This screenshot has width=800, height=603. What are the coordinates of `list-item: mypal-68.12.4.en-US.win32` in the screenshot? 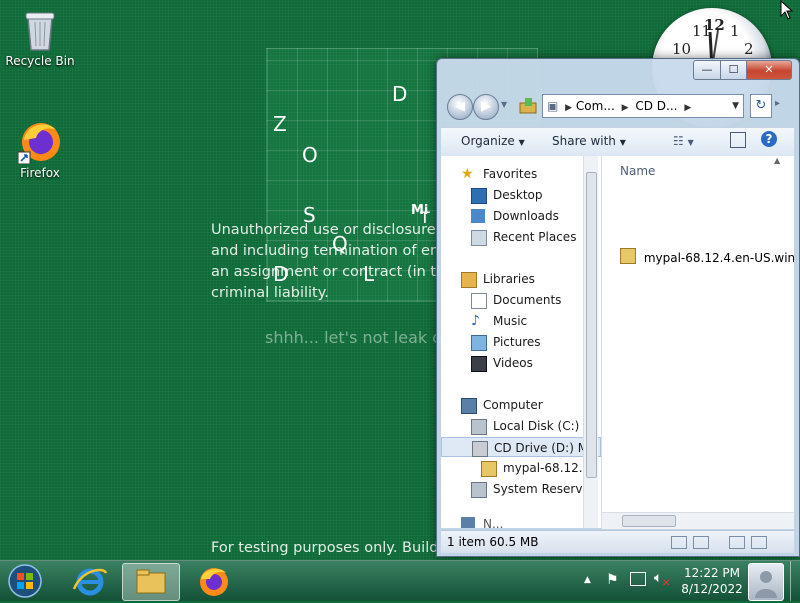 It's located at (707, 258).